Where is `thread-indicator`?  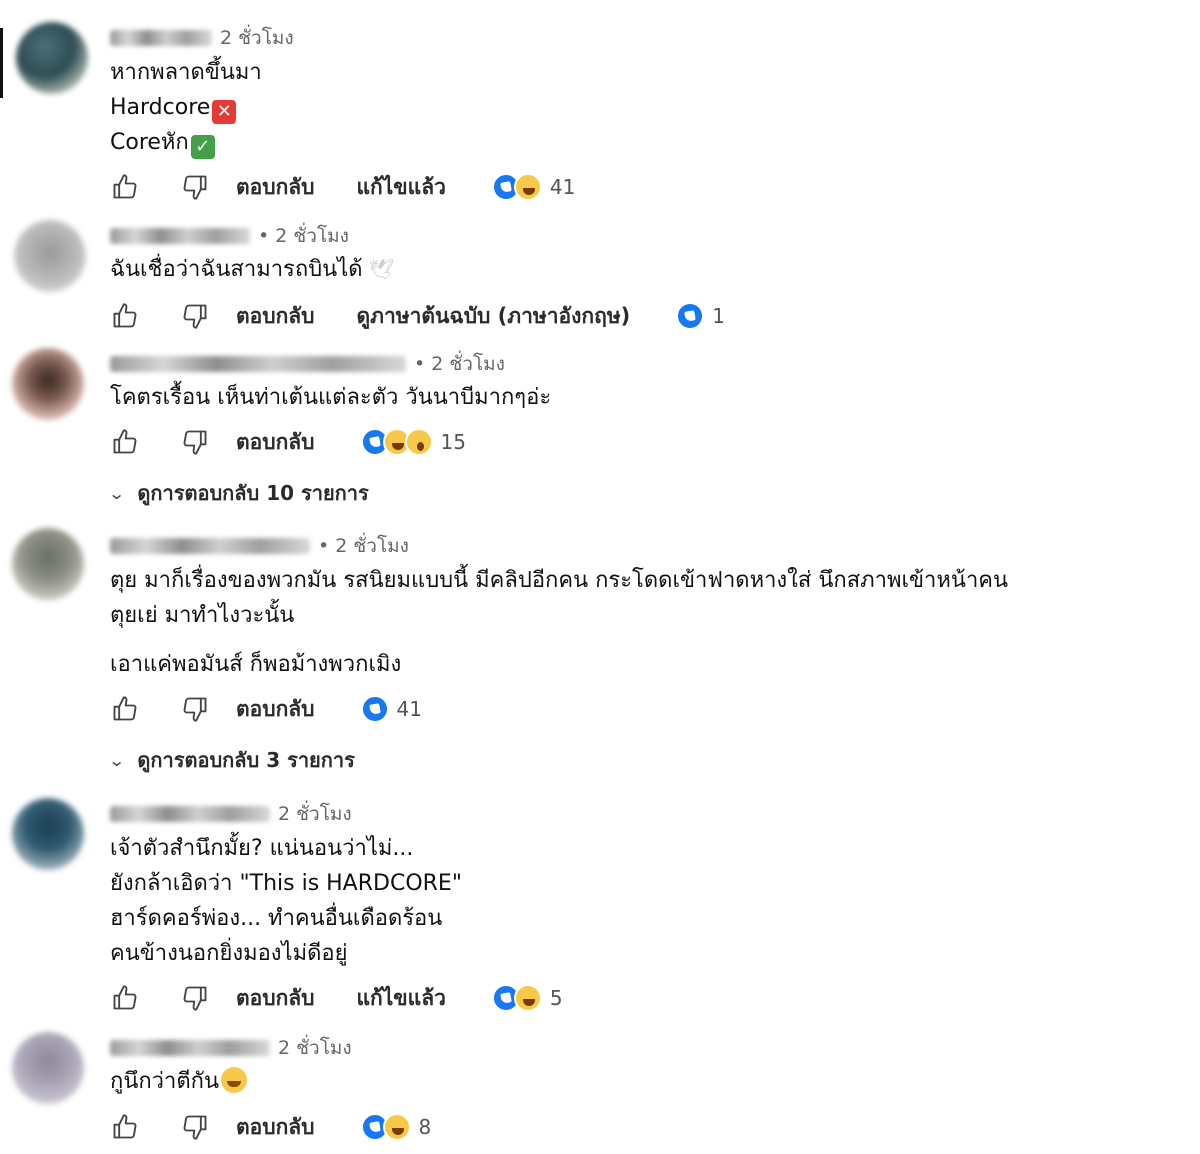 thread-indicator is located at coordinates (1, 63).